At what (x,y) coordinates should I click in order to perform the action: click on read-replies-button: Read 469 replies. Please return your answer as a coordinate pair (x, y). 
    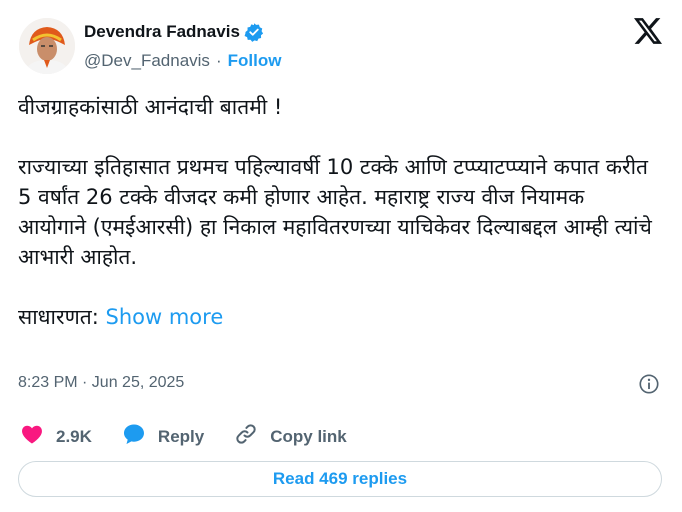
    Looking at the image, I should click on (340, 479).